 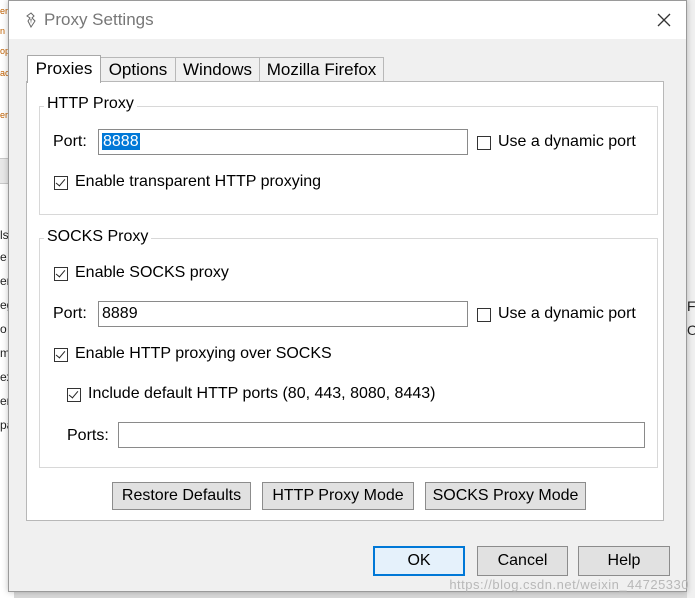 I want to click on socks-port-input: 8889, so click(x=283, y=314).